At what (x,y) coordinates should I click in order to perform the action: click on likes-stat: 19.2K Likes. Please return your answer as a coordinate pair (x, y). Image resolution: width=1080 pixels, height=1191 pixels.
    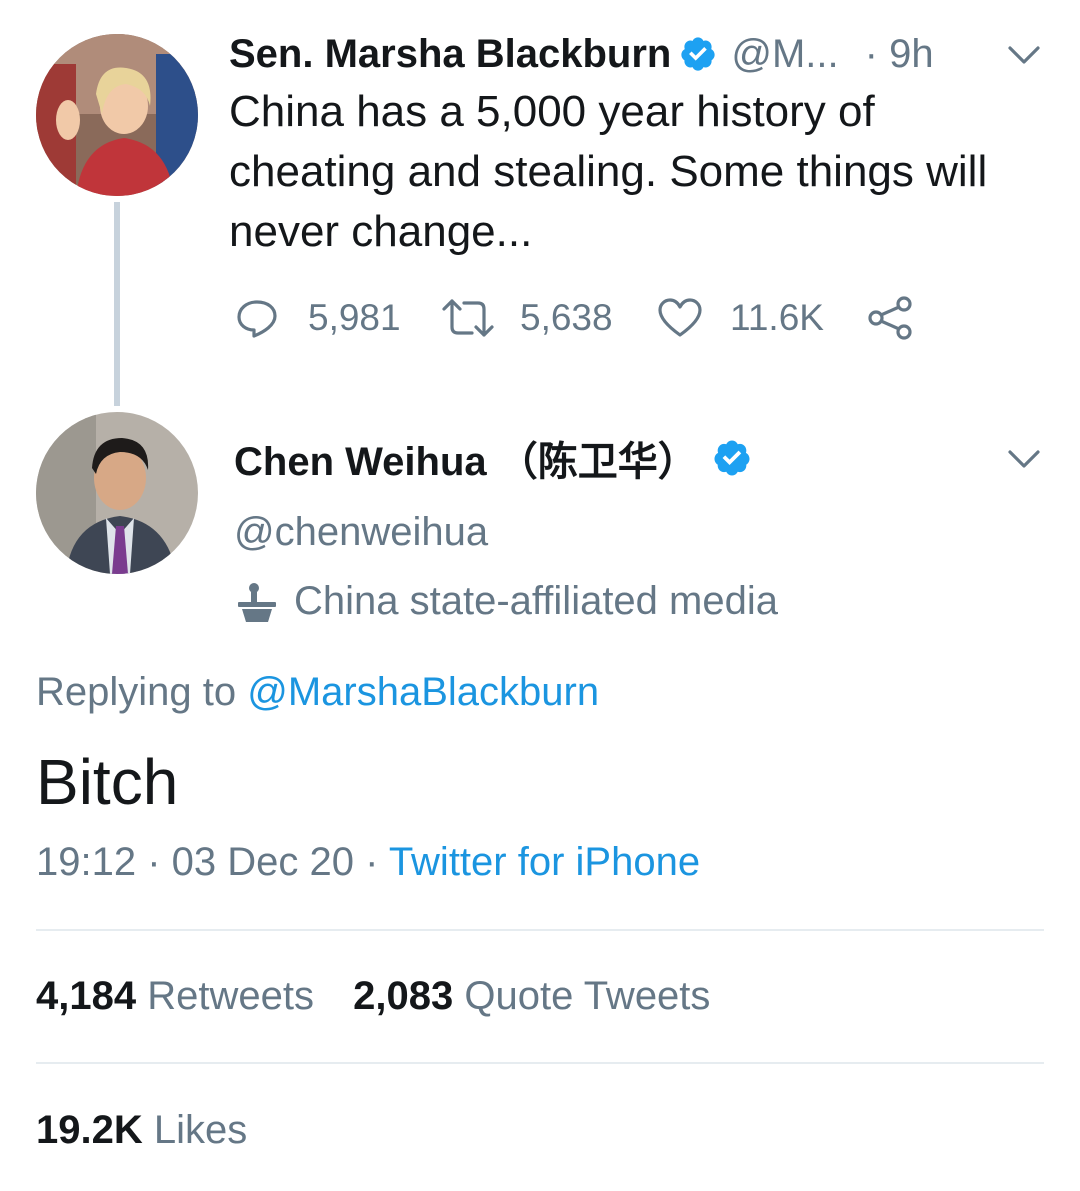
    Looking at the image, I should click on (141, 1130).